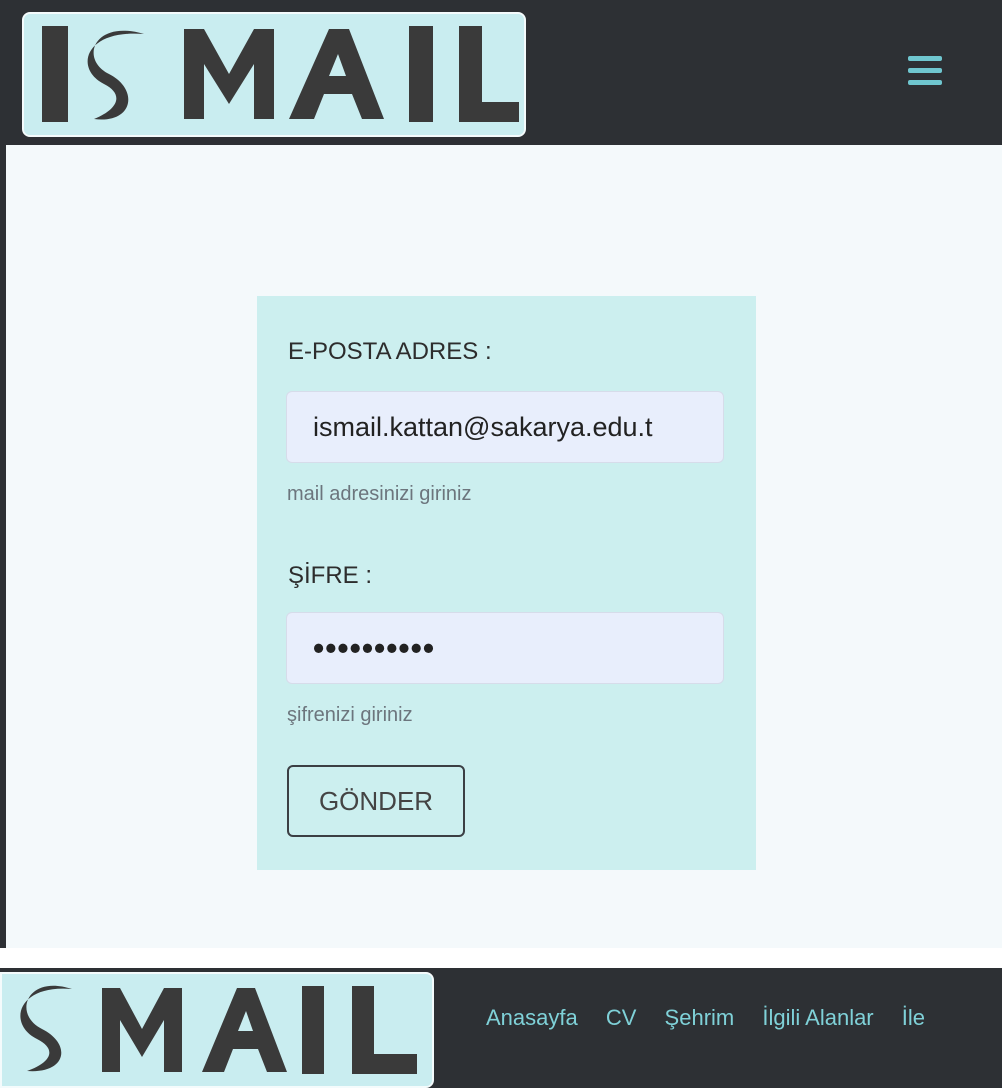 This screenshot has height=1088, width=1002. Describe the element at coordinates (925, 74) in the screenshot. I see `hamburger-icon` at that location.